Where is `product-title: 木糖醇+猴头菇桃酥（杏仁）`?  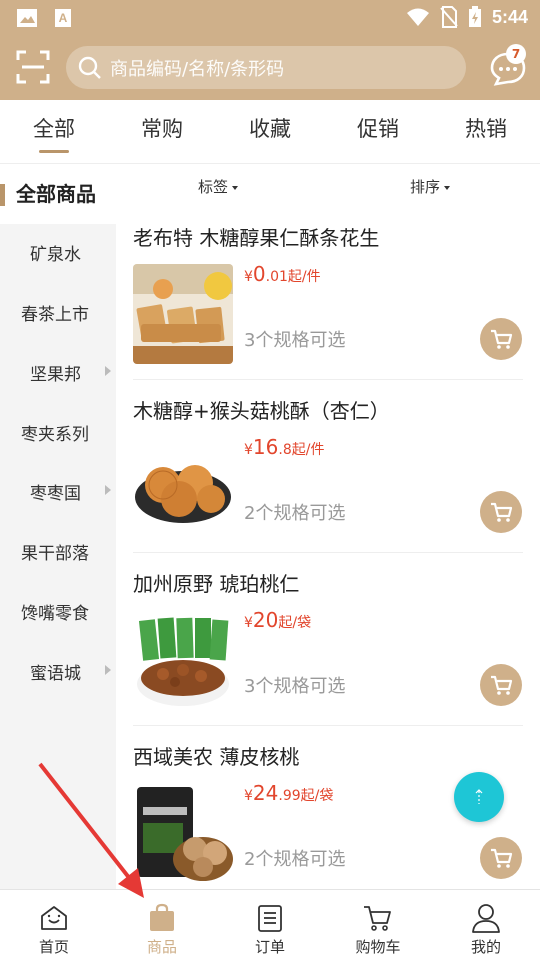
product-title: 木糖醇+猴头菇桃酥（杏仁） is located at coordinates (261, 409).